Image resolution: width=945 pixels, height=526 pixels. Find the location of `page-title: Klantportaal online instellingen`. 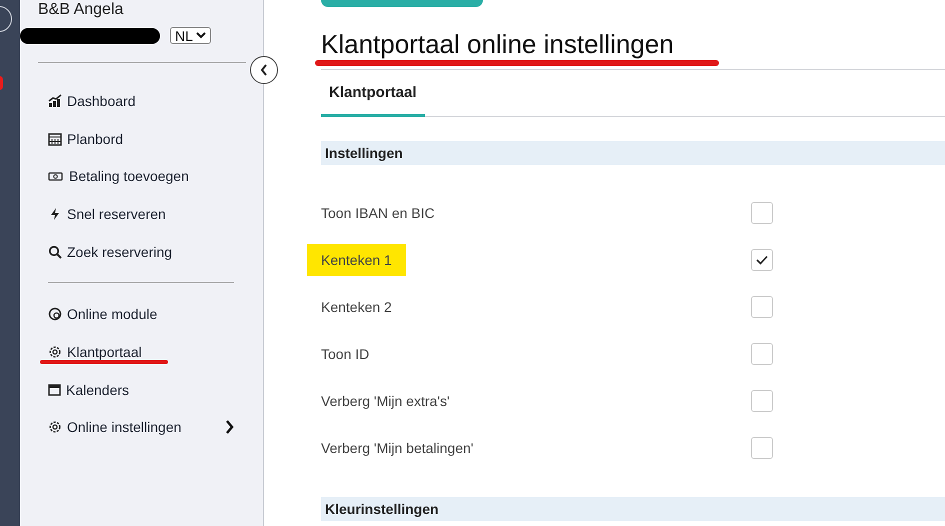

page-title: Klantportaal online instellingen is located at coordinates (498, 44).